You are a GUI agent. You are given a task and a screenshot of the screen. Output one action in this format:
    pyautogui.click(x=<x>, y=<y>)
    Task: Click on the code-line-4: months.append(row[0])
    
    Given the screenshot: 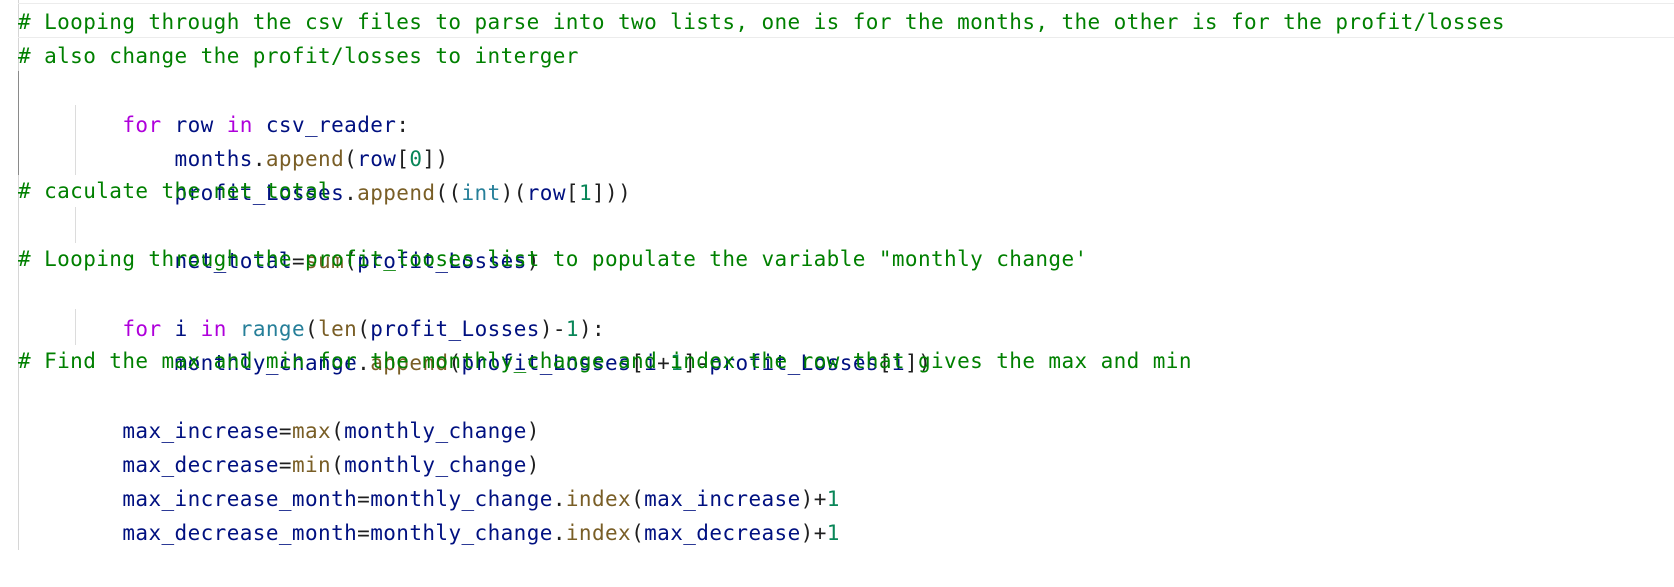 What is the action you would take?
    pyautogui.click(x=233, y=138)
    